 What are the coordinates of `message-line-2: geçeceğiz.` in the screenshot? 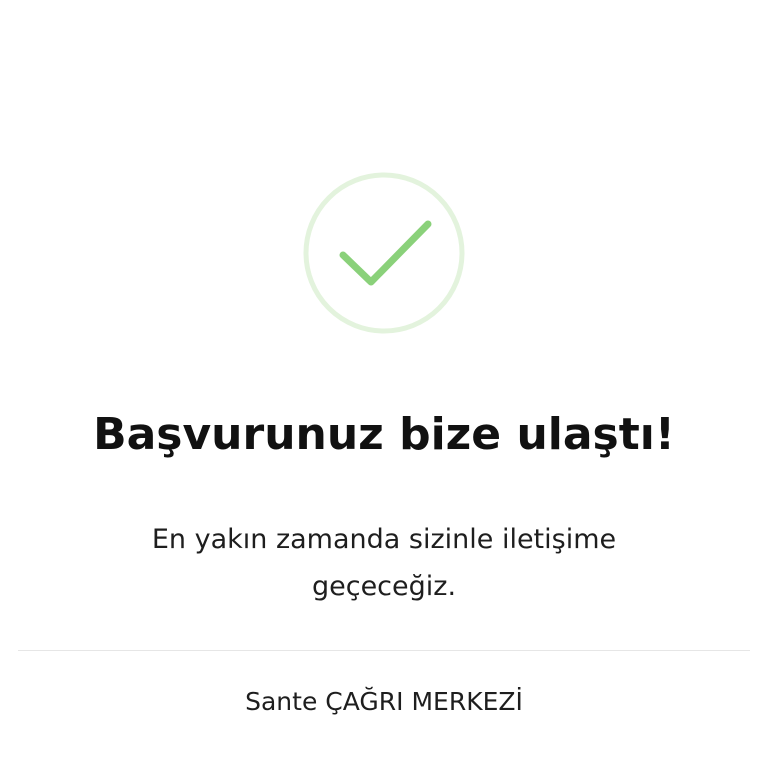 It's located at (384, 586).